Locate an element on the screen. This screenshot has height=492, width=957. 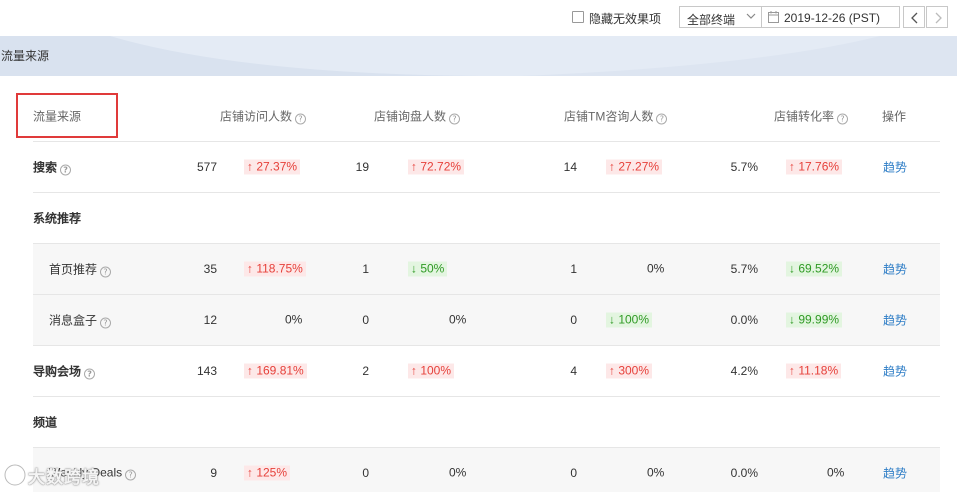
conversion-value: 4.2% is located at coordinates (744, 371).